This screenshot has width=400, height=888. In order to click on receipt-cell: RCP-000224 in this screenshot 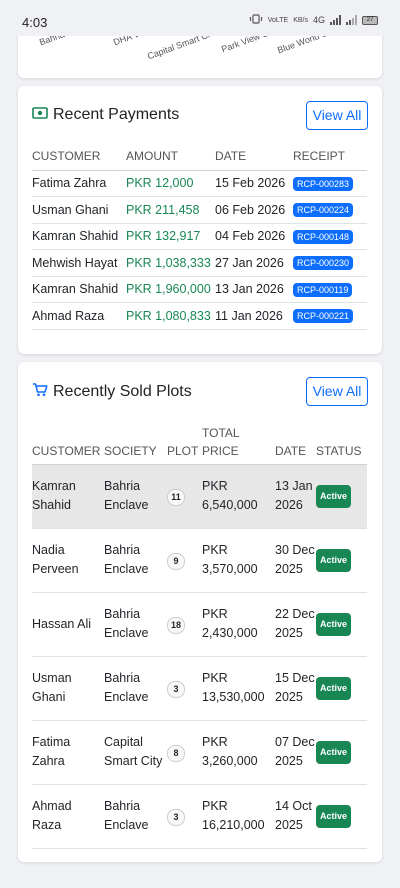, I will do `click(330, 210)`.